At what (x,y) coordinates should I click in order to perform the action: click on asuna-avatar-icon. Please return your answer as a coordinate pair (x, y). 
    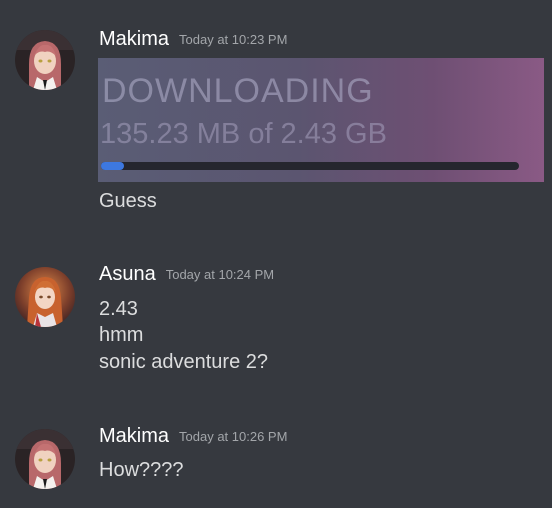
    Looking at the image, I should click on (45, 297).